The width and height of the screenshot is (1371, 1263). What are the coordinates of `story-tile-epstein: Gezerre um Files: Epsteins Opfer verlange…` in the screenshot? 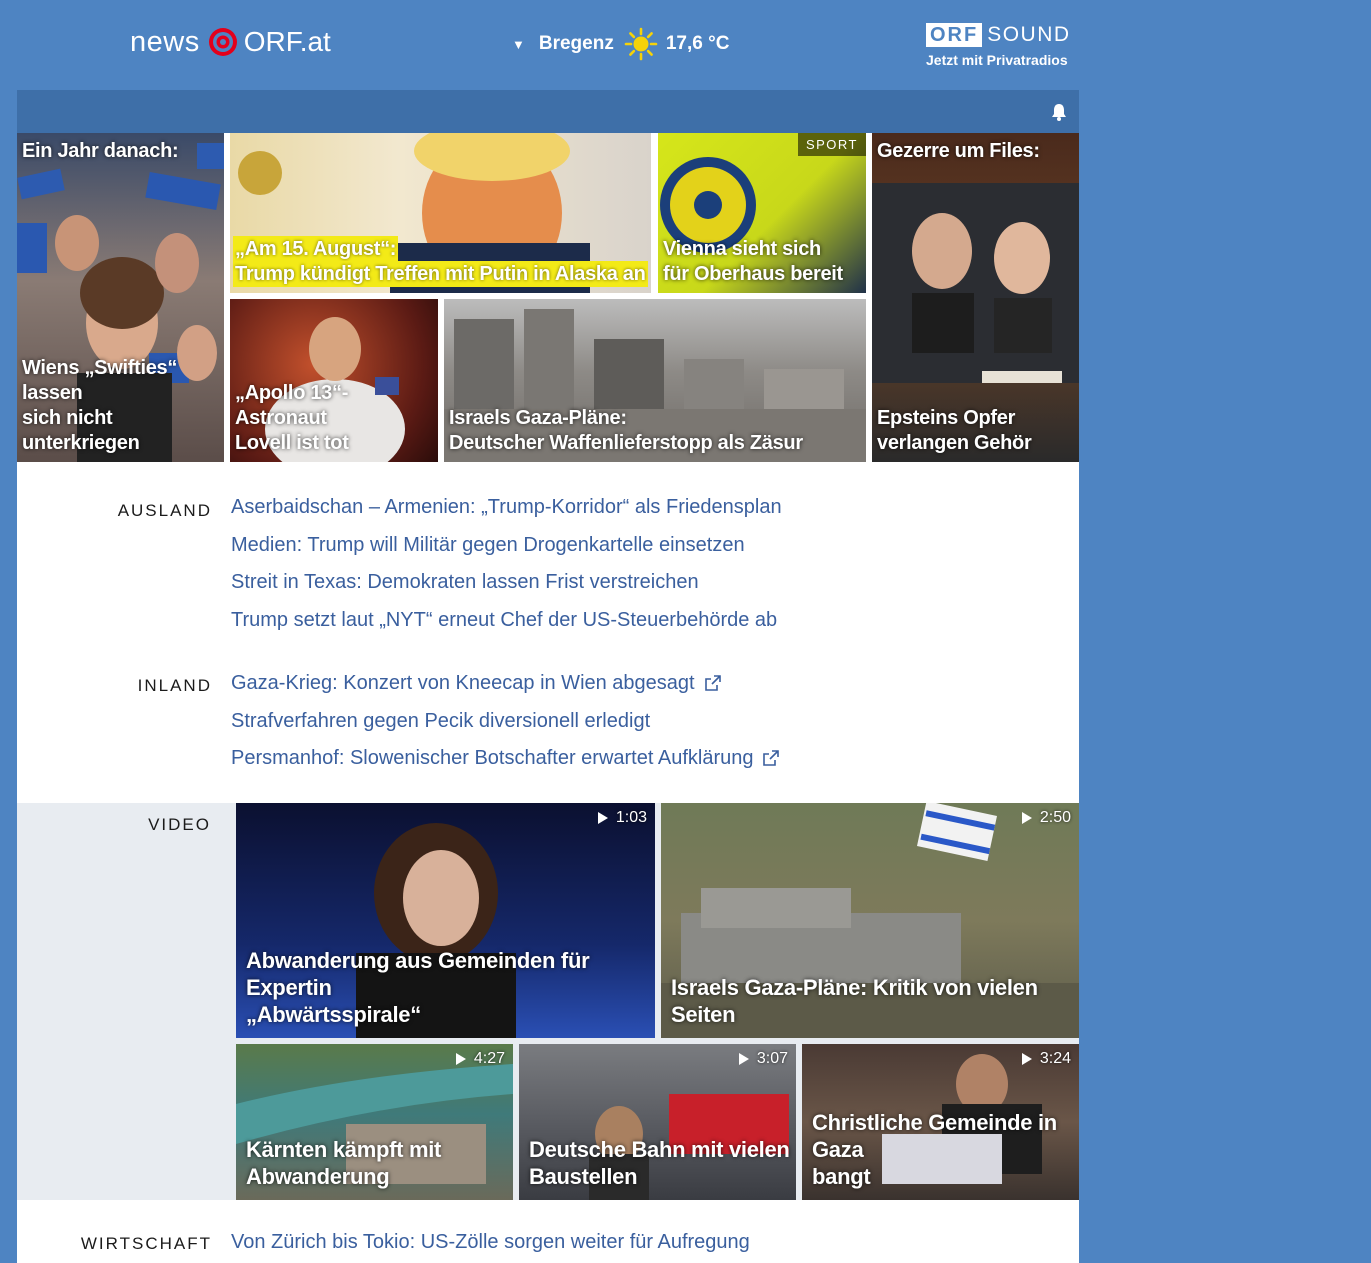 It's located at (975, 297).